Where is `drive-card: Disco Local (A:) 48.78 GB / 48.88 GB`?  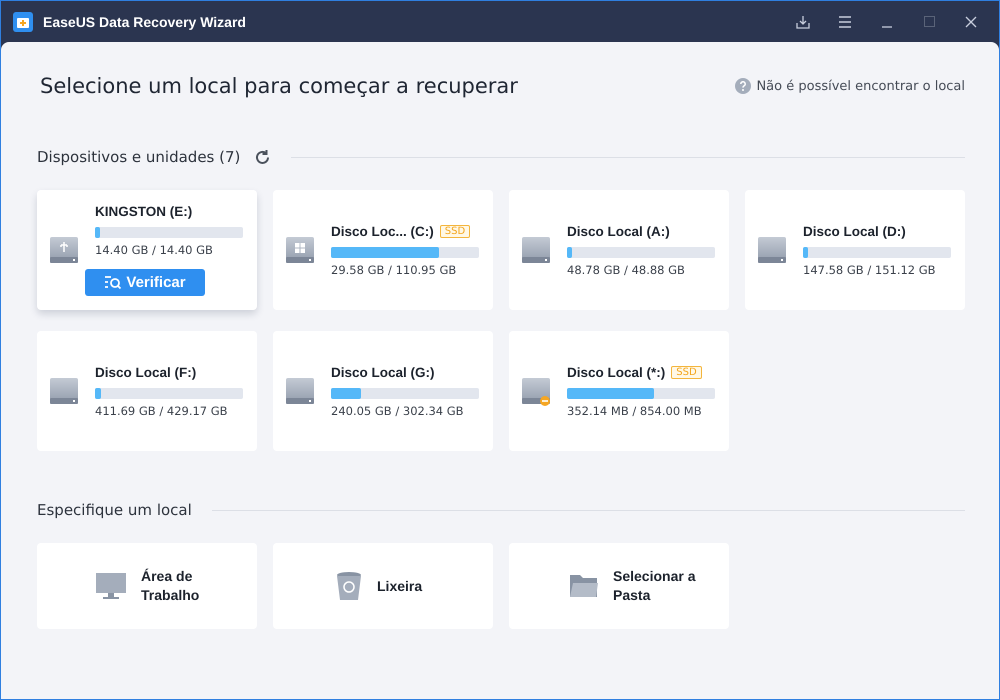 drive-card: Disco Local (A:) 48.78 GB / 48.88 GB is located at coordinates (619, 250).